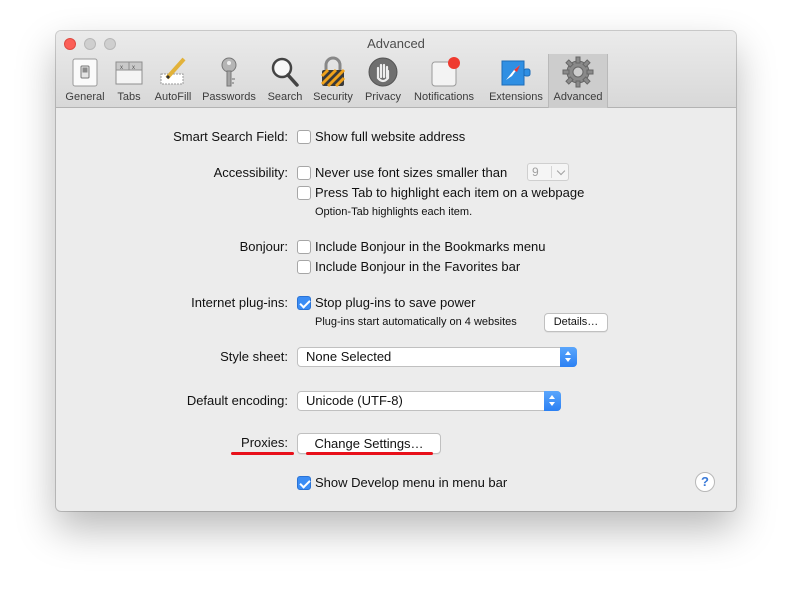 Image resolution: width=792 pixels, height=592 pixels. I want to click on proxies-label: Proxies:, so click(264, 442).